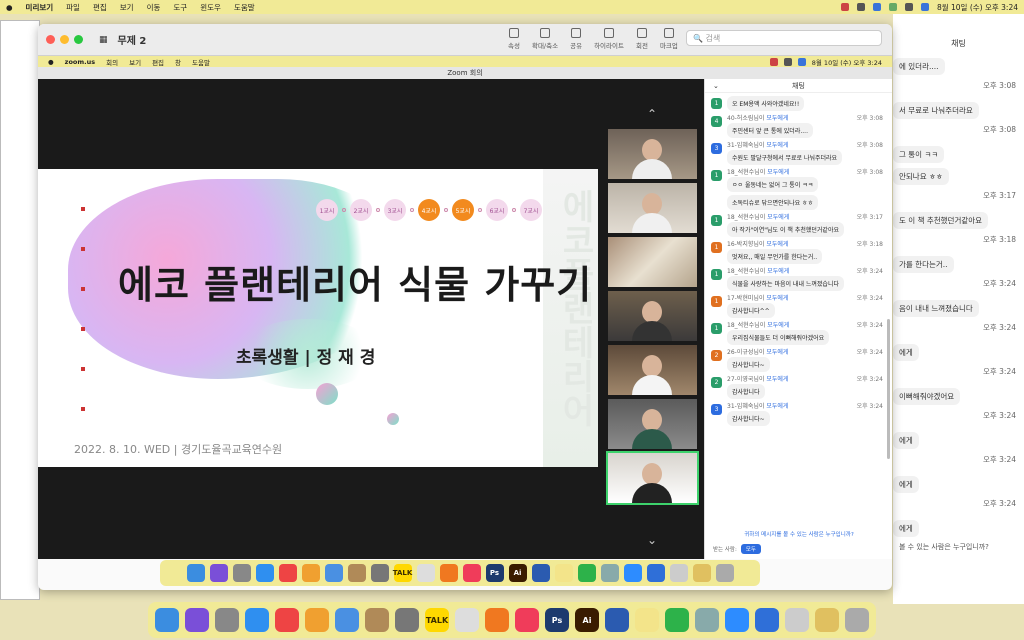 The image size is (1024, 640). What do you see at coordinates (652, 478) in the screenshot?
I see `active-speaker-video` at bounding box center [652, 478].